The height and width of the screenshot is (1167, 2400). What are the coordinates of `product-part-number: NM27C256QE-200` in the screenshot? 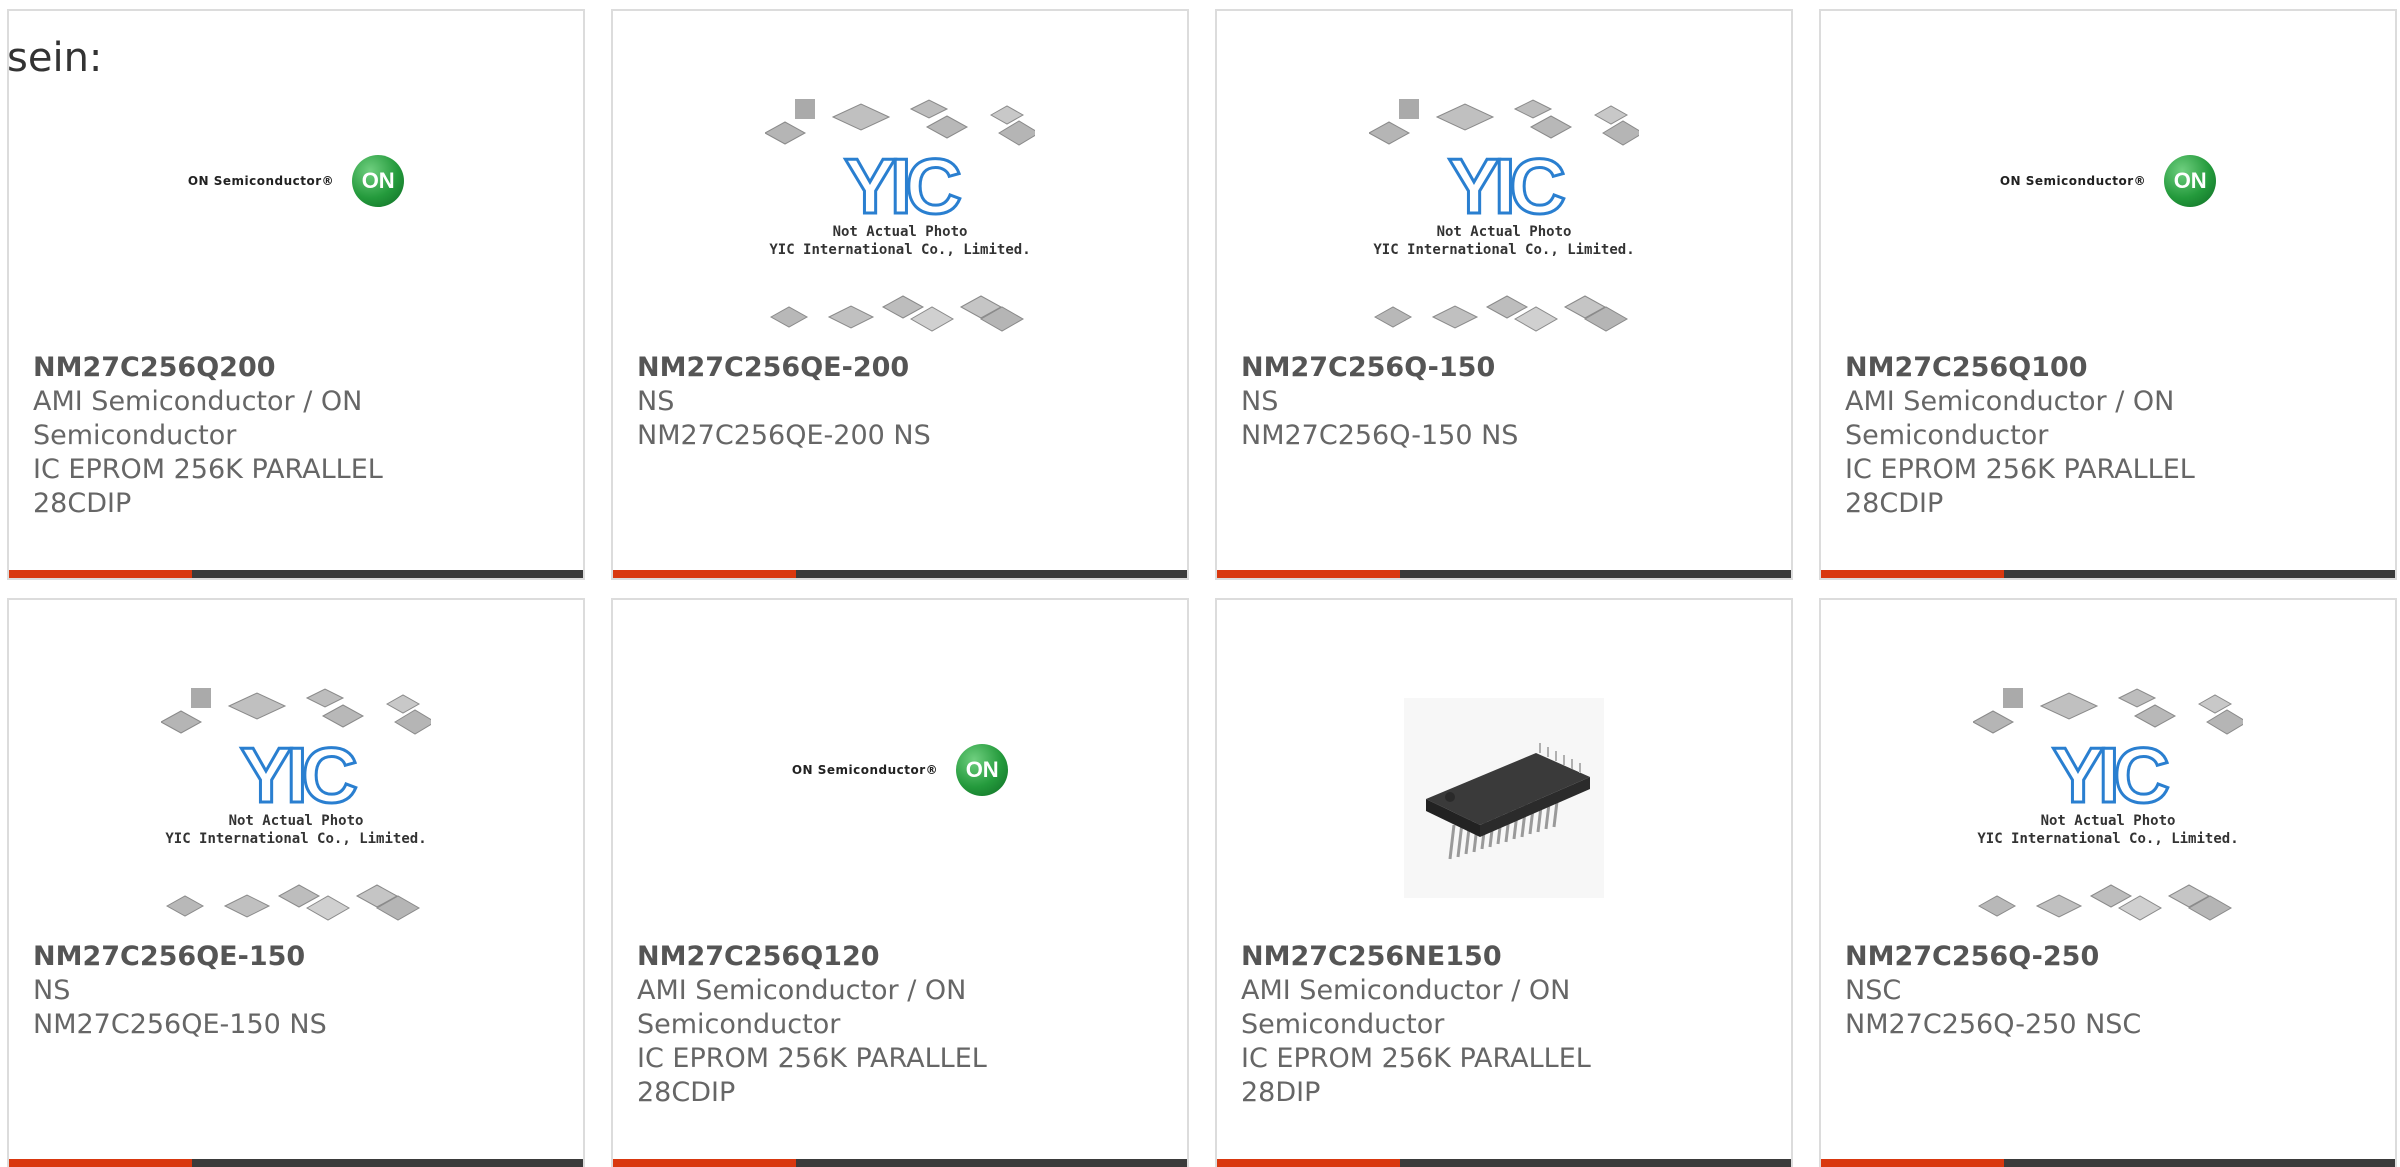 It's located at (900, 368).